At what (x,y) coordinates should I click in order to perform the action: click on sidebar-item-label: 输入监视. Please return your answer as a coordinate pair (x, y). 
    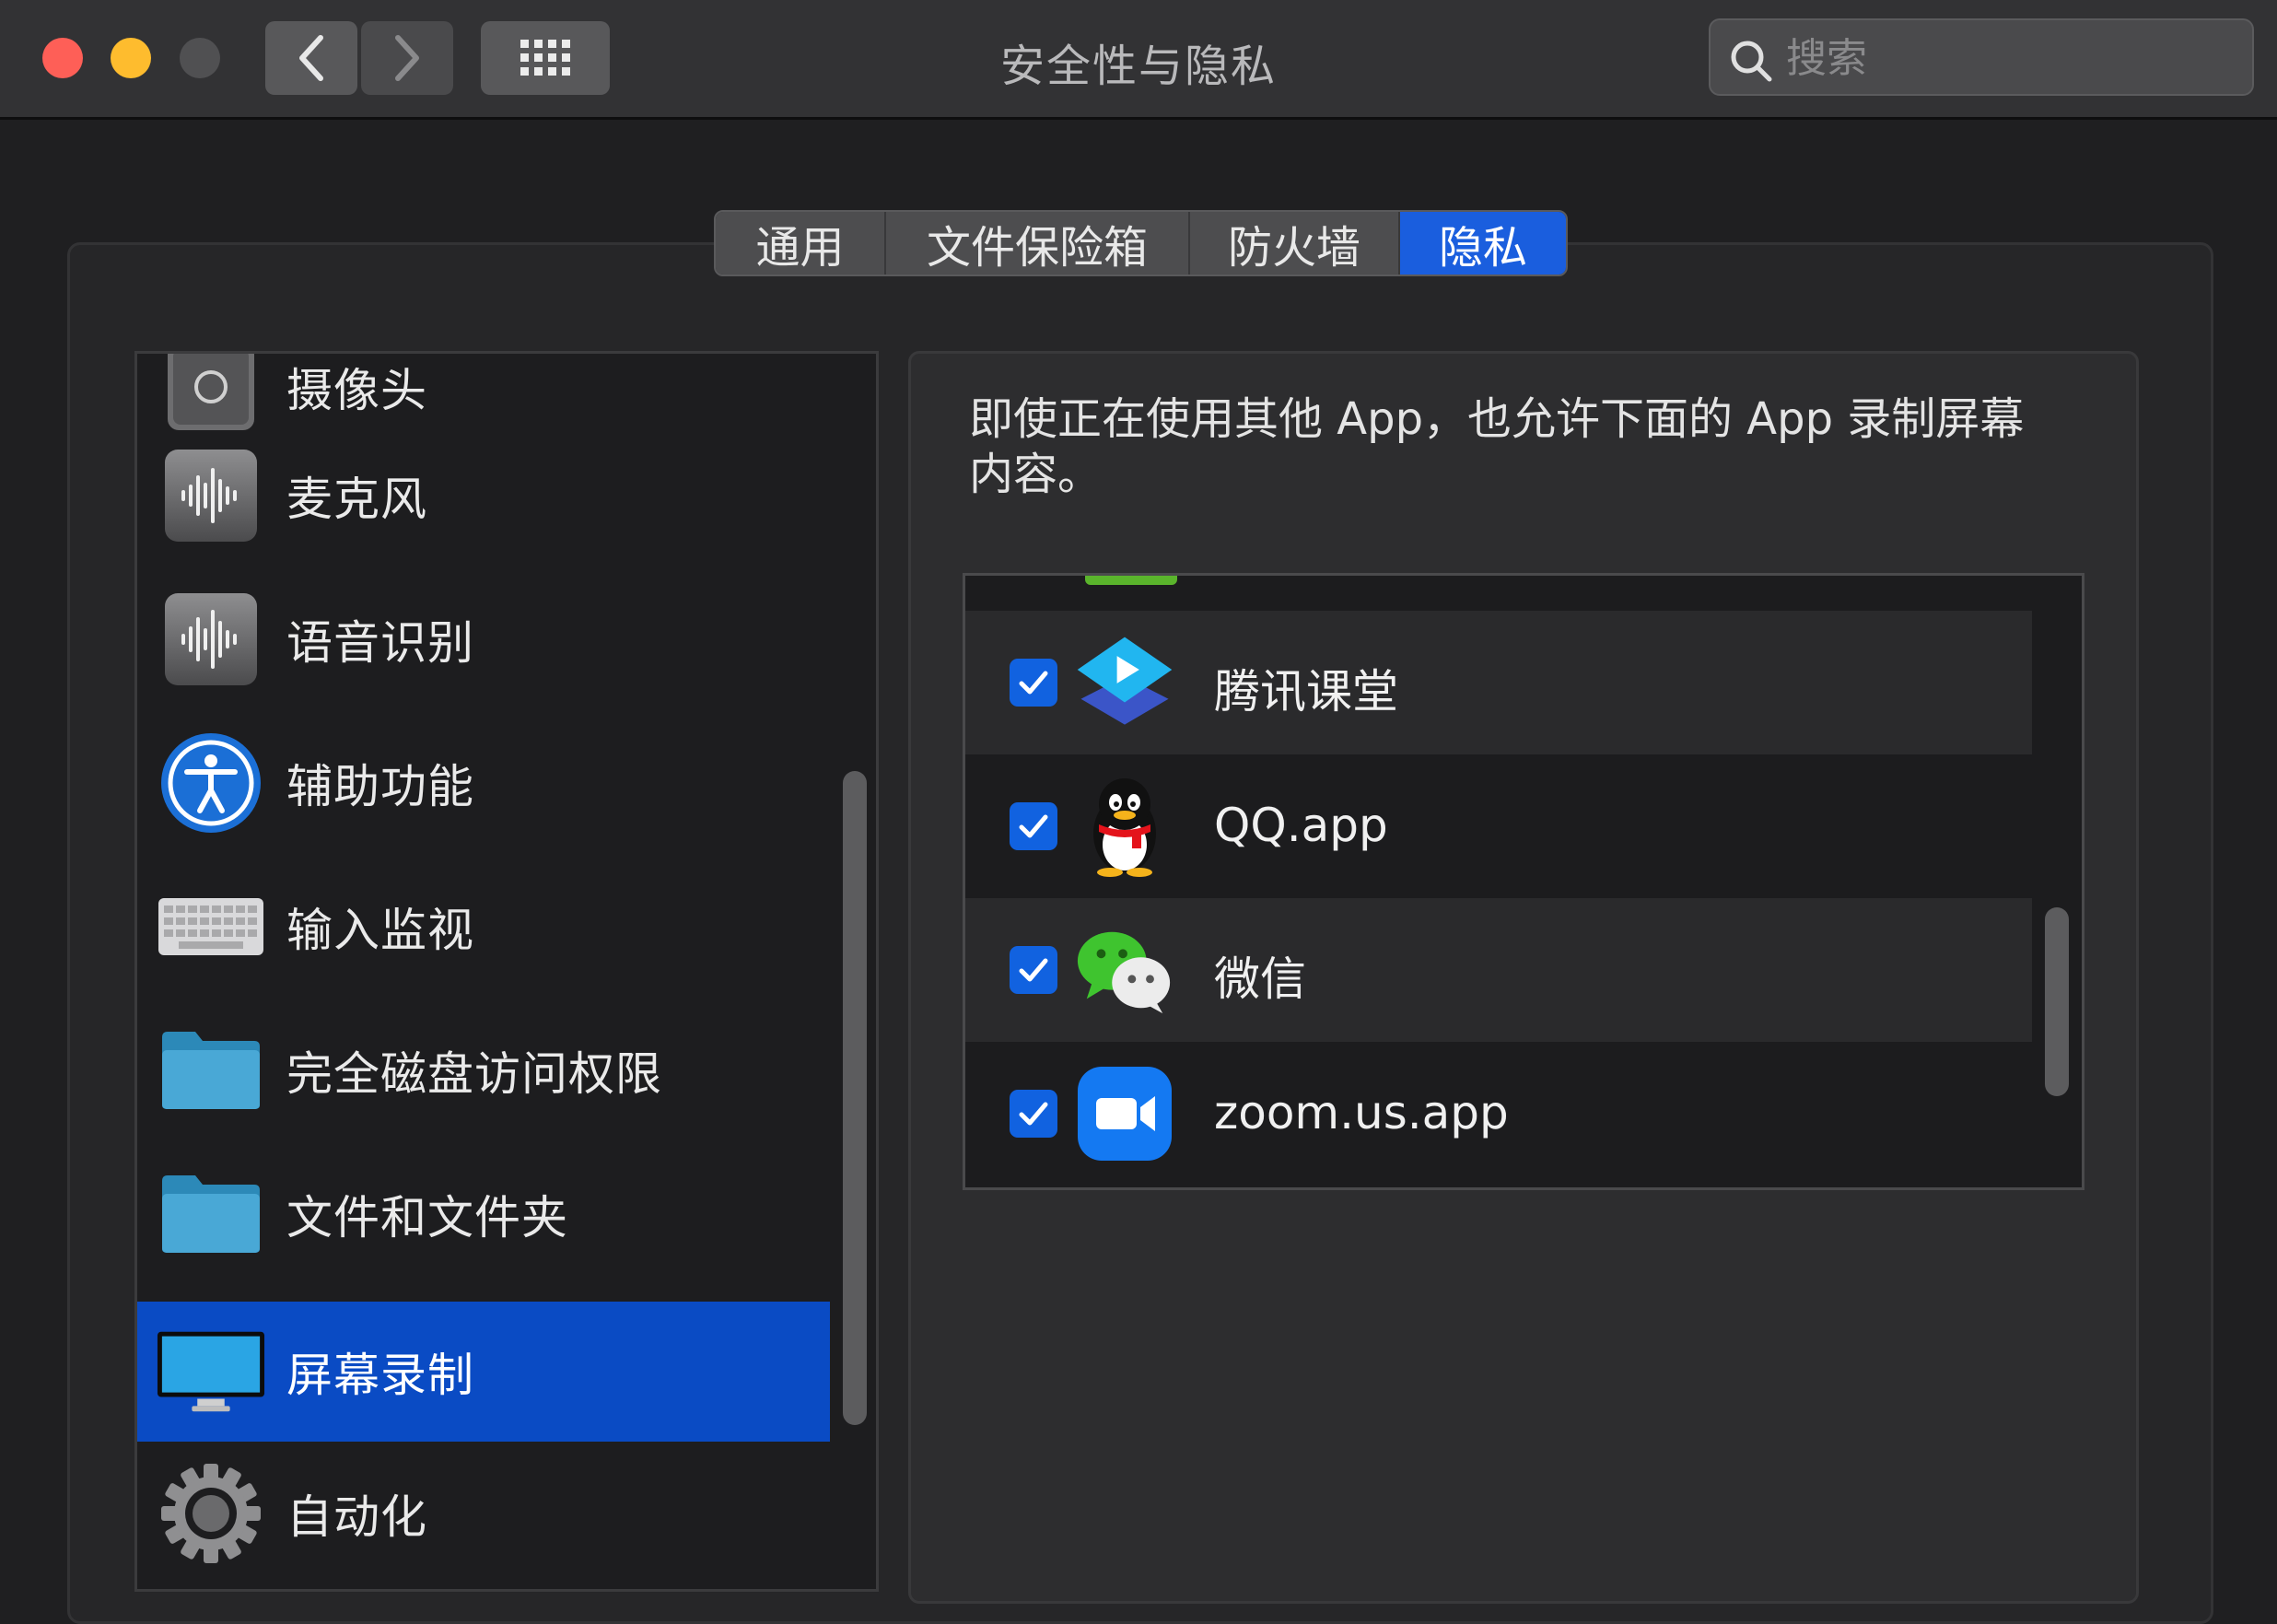
    Looking at the image, I should click on (380, 930).